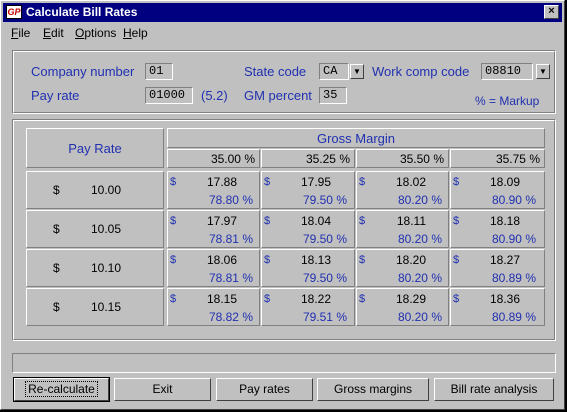 This screenshot has height=412, width=567. What do you see at coordinates (421, 71) in the screenshot?
I see `work-comp-label: Work comp code` at bounding box center [421, 71].